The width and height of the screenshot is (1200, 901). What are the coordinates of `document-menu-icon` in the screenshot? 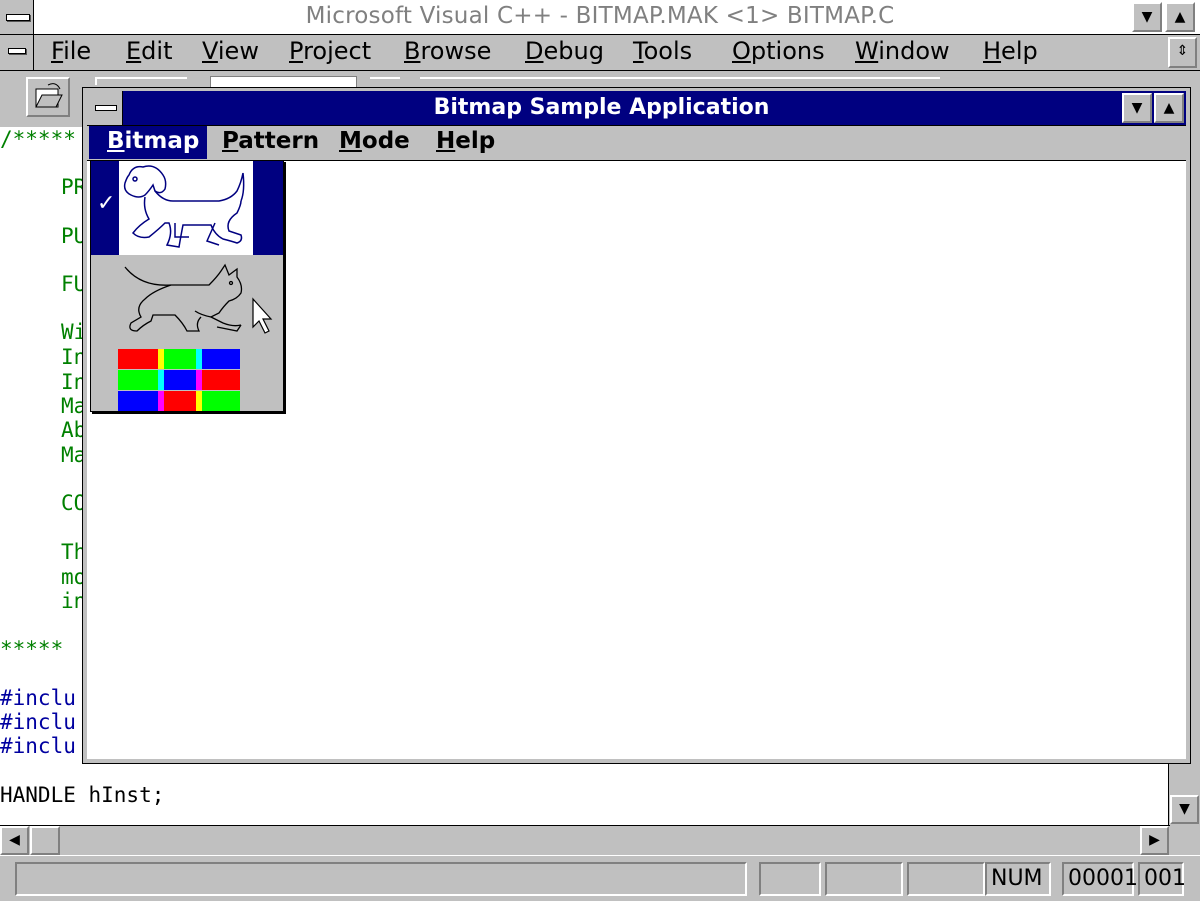 It's located at (17, 51).